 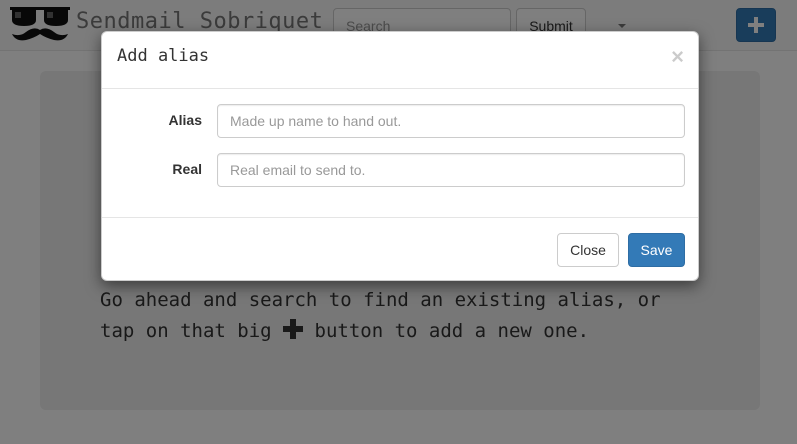 I want to click on close-button: Close, so click(x=588, y=250).